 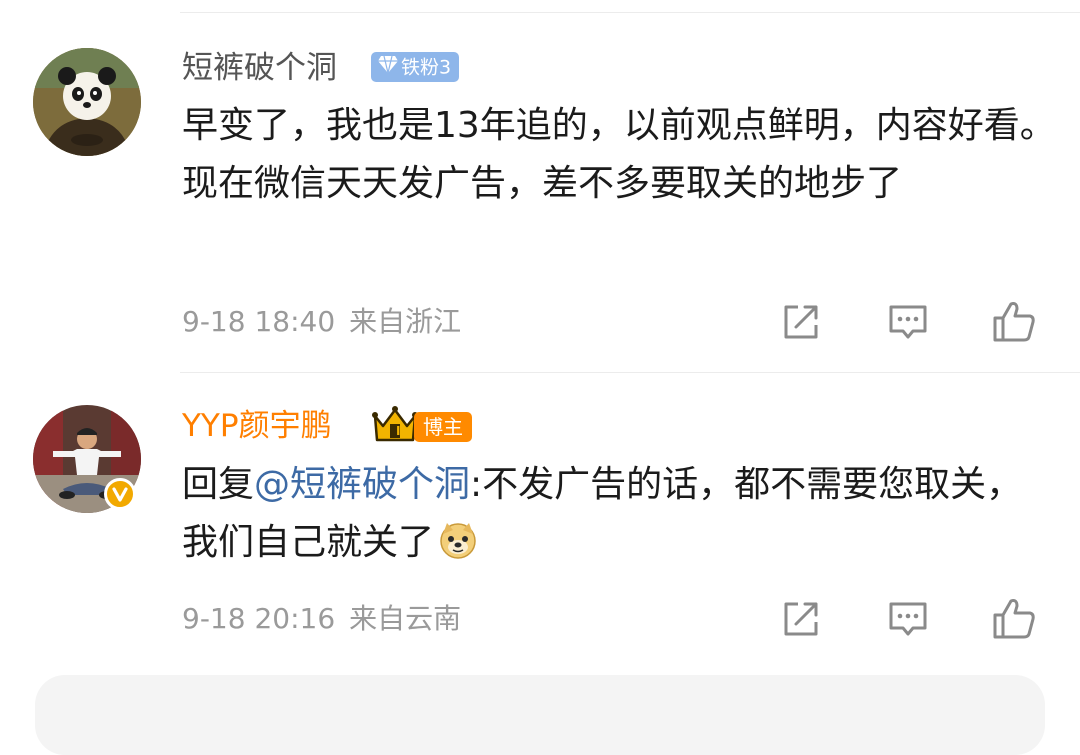 I want to click on comment-divider, so click(x=630, y=372).